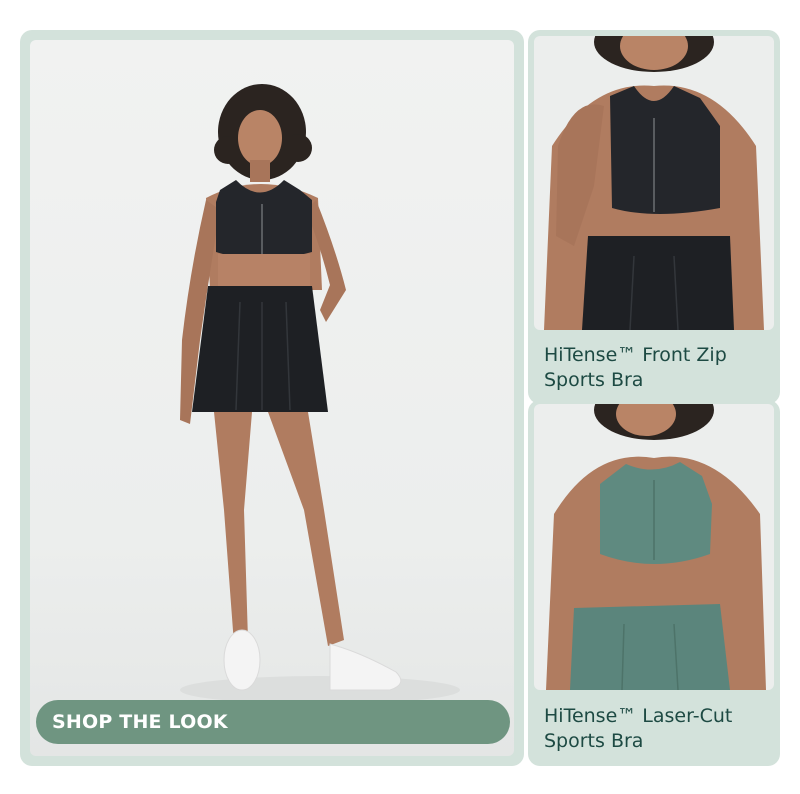 The image size is (800, 794). What do you see at coordinates (635, 355) in the screenshot?
I see `product-title-line1: HiTense™ Front Zip` at bounding box center [635, 355].